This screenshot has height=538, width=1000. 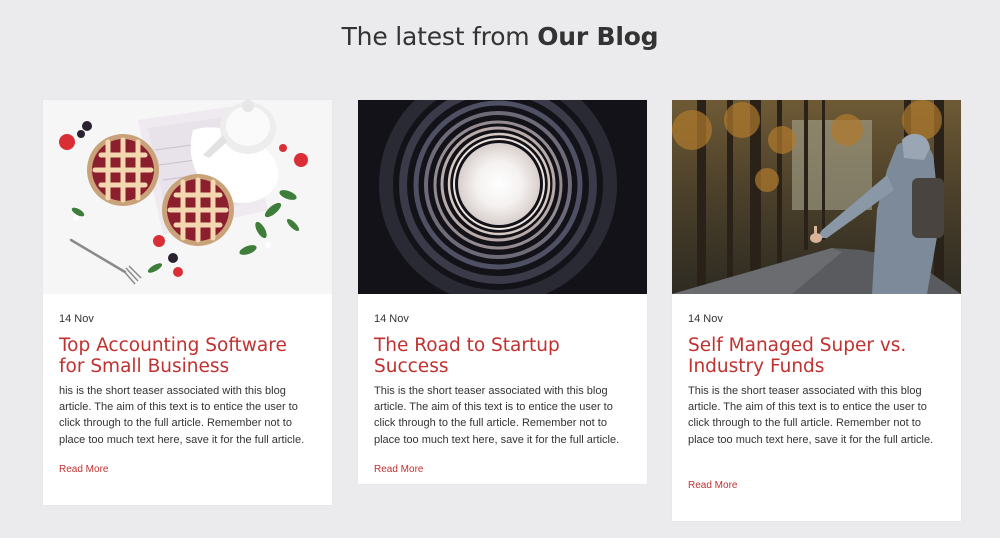 I want to click on section-title-strong: Our Blog, so click(x=598, y=36).